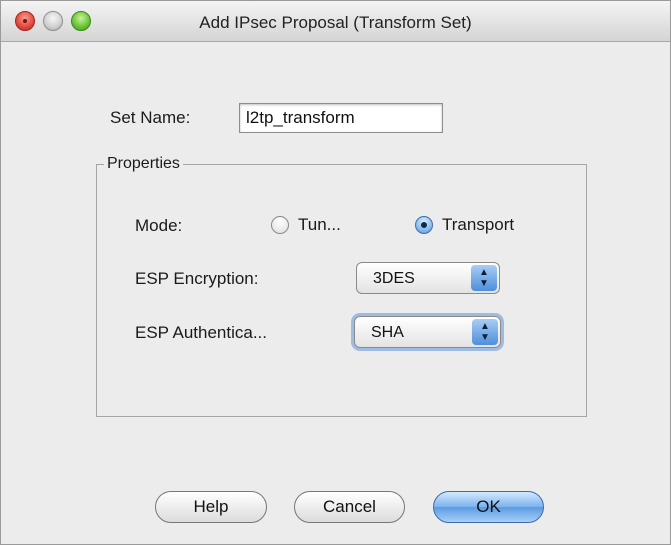  I want to click on title-bar: Add IPsec Proposal (Transform Set), so click(335, 21).